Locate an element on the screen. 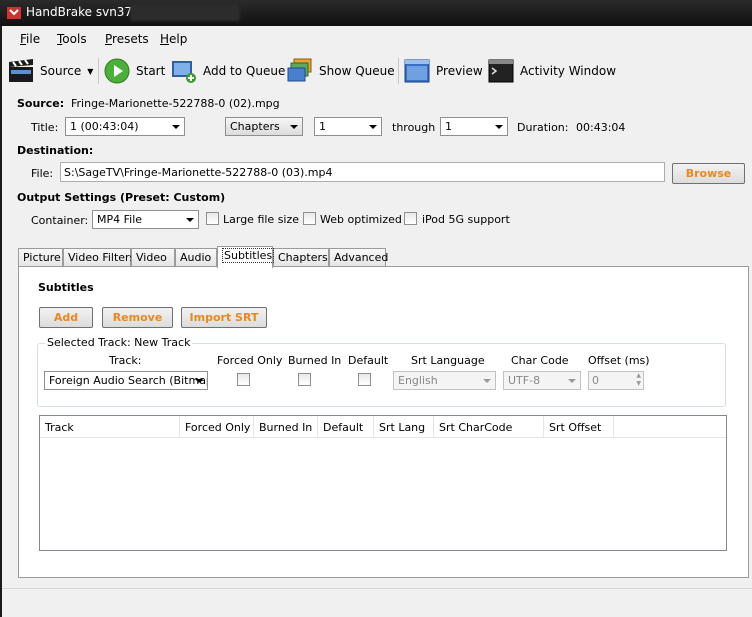 The width and height of the screenshot is (752, 617). preview-label: Preview is located at coordinates (459, 71).